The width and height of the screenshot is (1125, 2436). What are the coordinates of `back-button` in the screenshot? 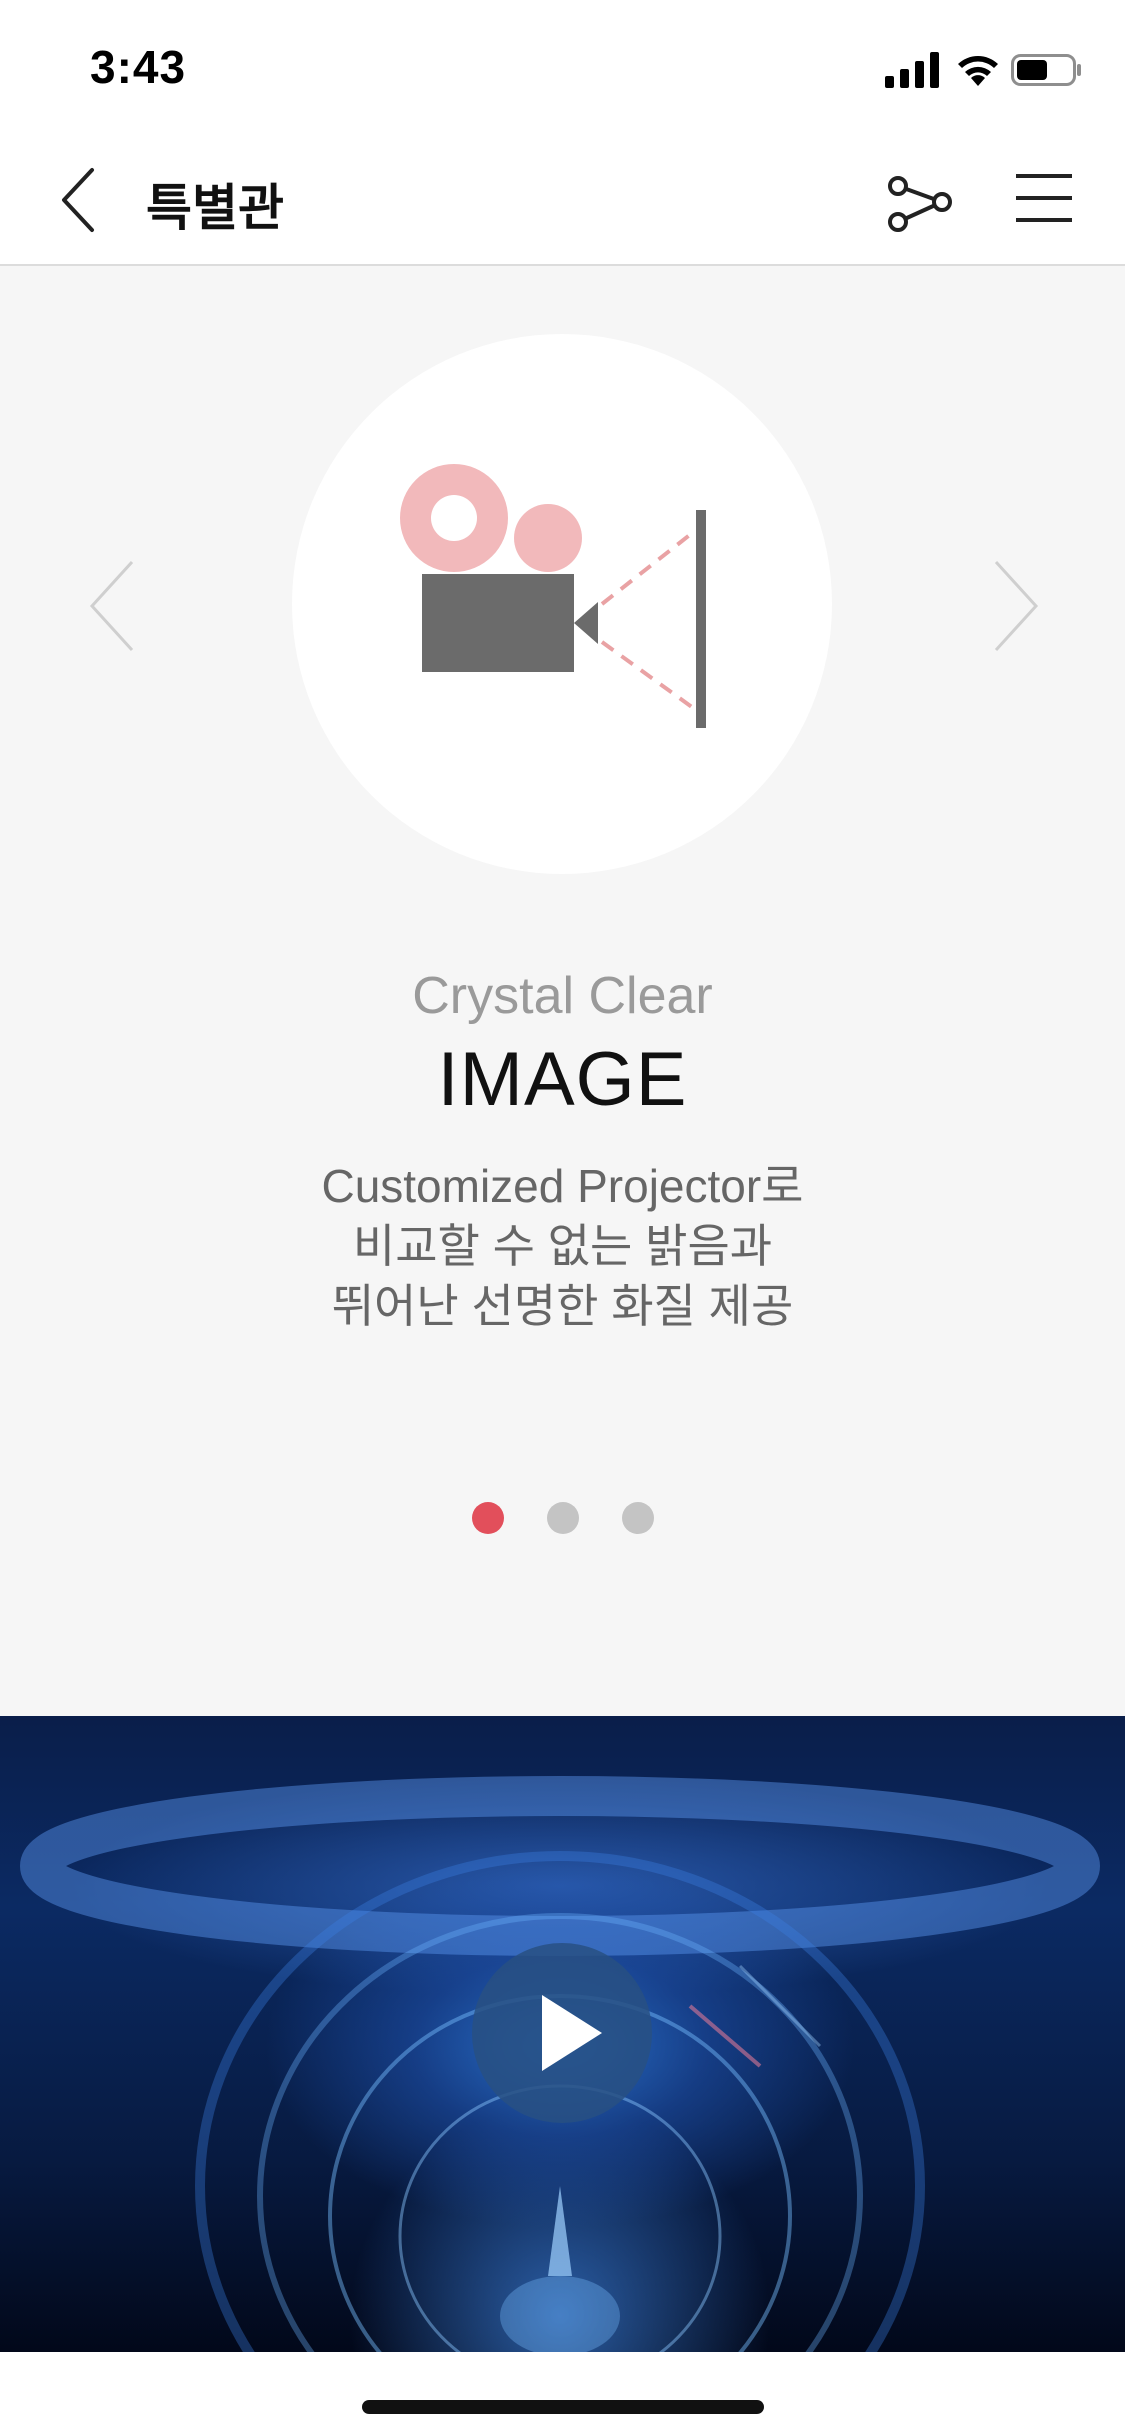 It's located at (80, 200).